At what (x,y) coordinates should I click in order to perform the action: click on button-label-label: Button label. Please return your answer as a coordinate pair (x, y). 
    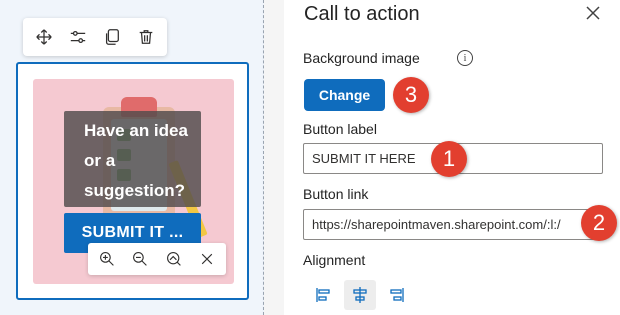
    Looking at the image, I should click on (340, 129).